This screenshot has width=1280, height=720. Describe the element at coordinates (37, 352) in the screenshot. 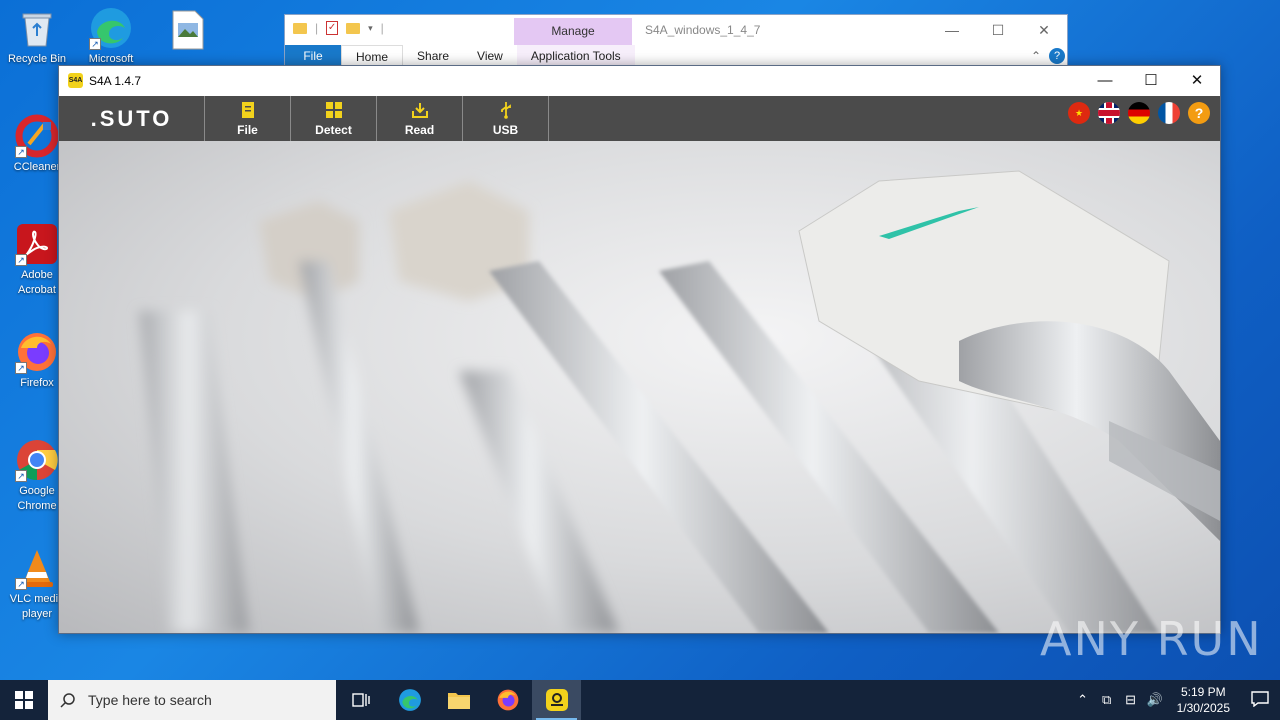

I see `firefox-icon: ↗` at that location.